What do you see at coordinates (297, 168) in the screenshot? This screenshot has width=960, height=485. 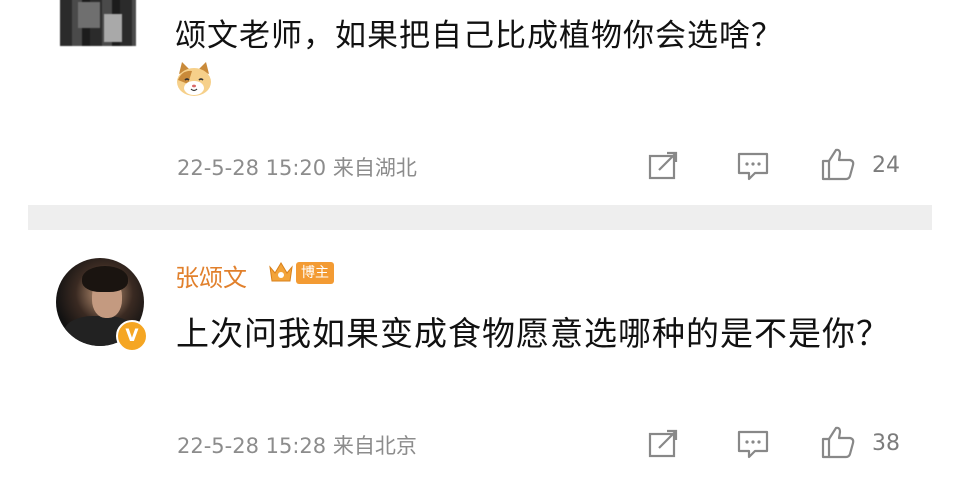 I see `comment-meta: 22-5-28 15:20 来自湖北` at bounding box center [297, 168].